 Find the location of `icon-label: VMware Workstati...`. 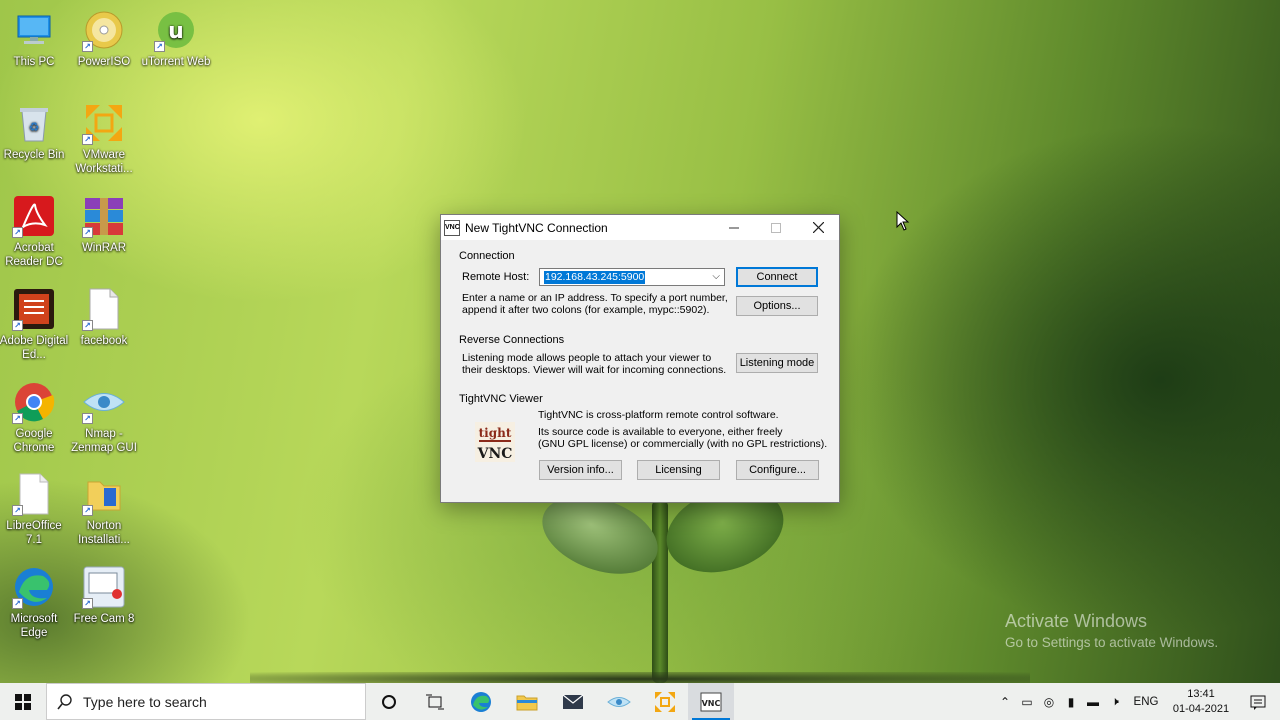

icon-label: VMware Workstati... is located at coordinates (104, 162).